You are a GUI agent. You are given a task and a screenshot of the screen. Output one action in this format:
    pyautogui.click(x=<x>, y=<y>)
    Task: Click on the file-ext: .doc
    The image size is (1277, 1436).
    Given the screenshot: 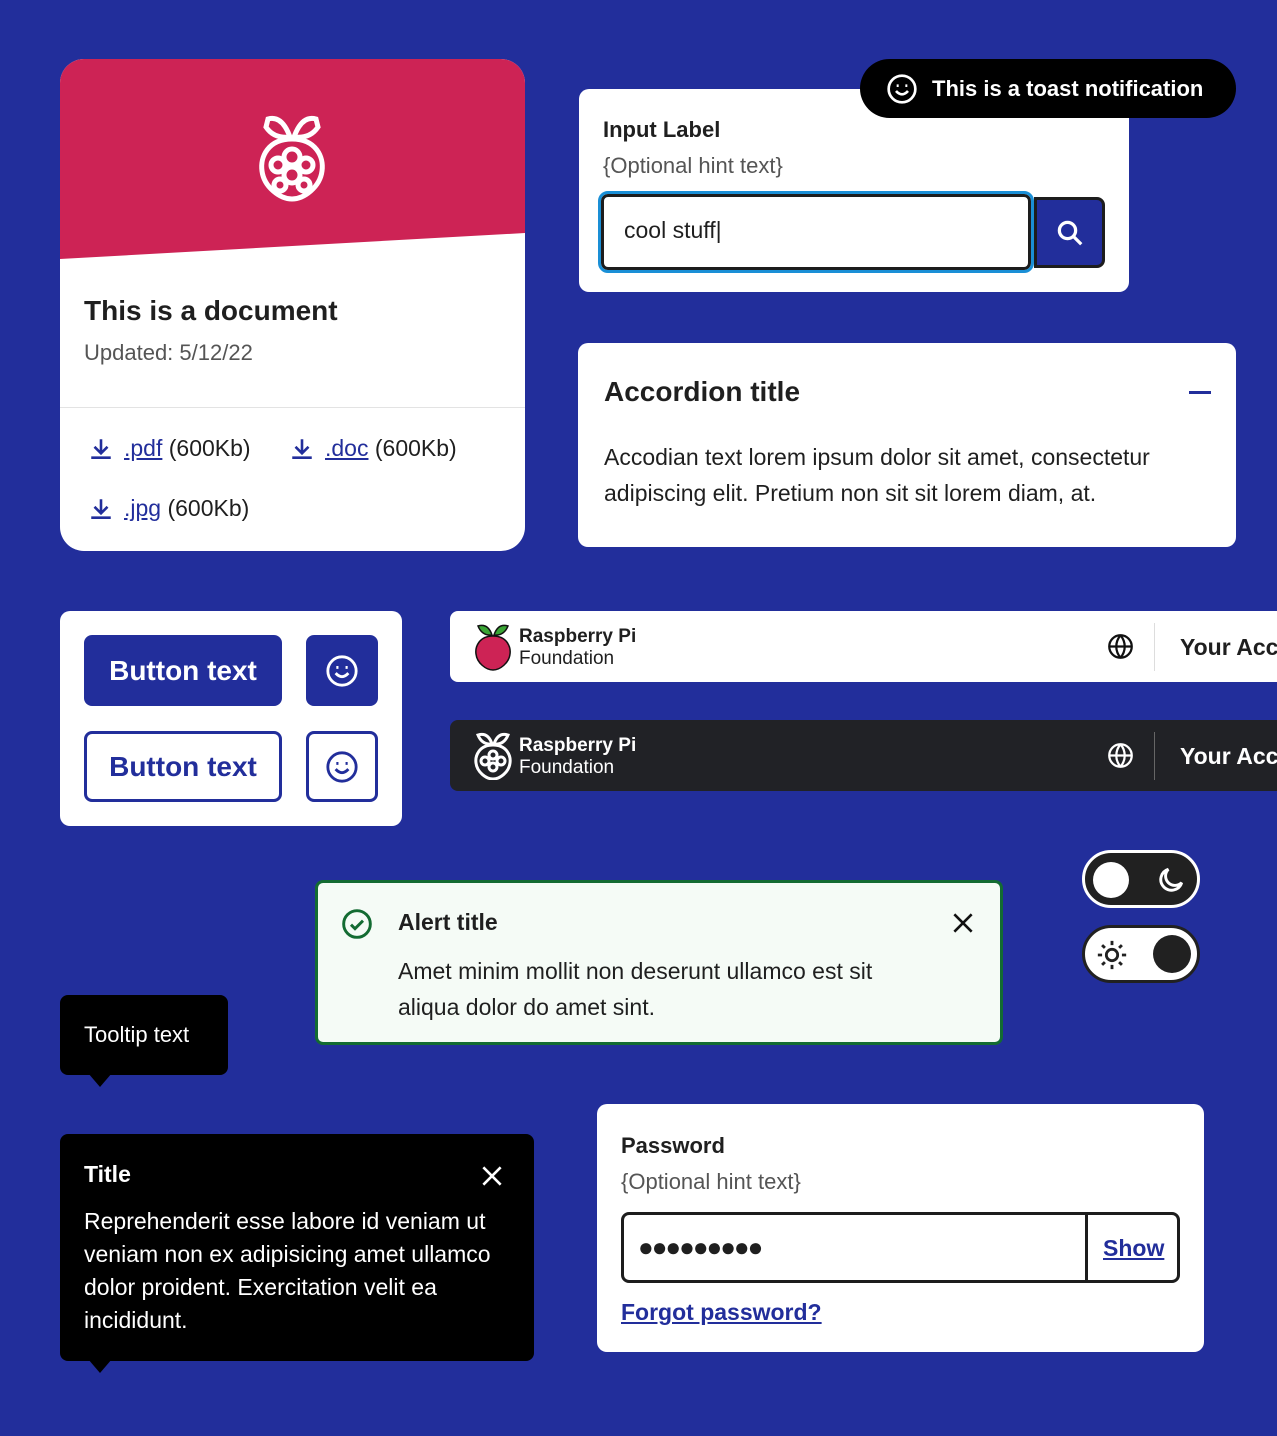 What is the action you would take?
    pyautogui.click(x=346, y=448)
    